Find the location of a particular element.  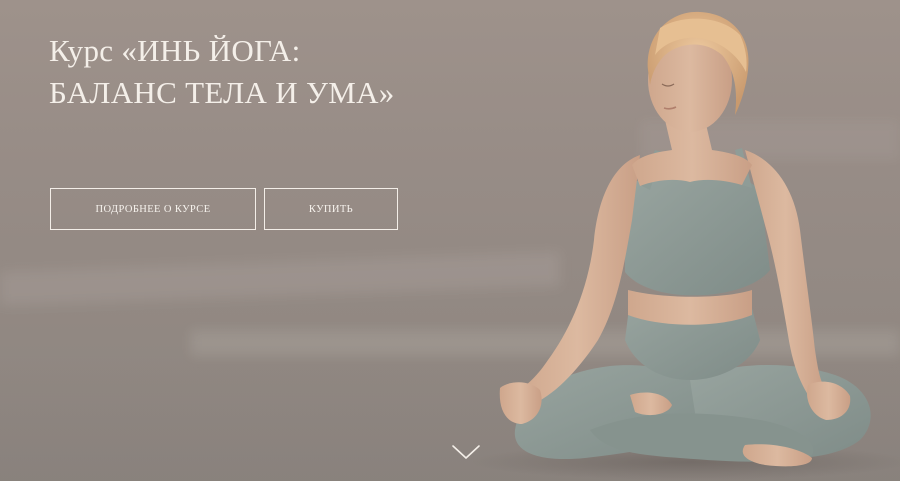

chevron-down-icon is located at coordinates (466, 452).